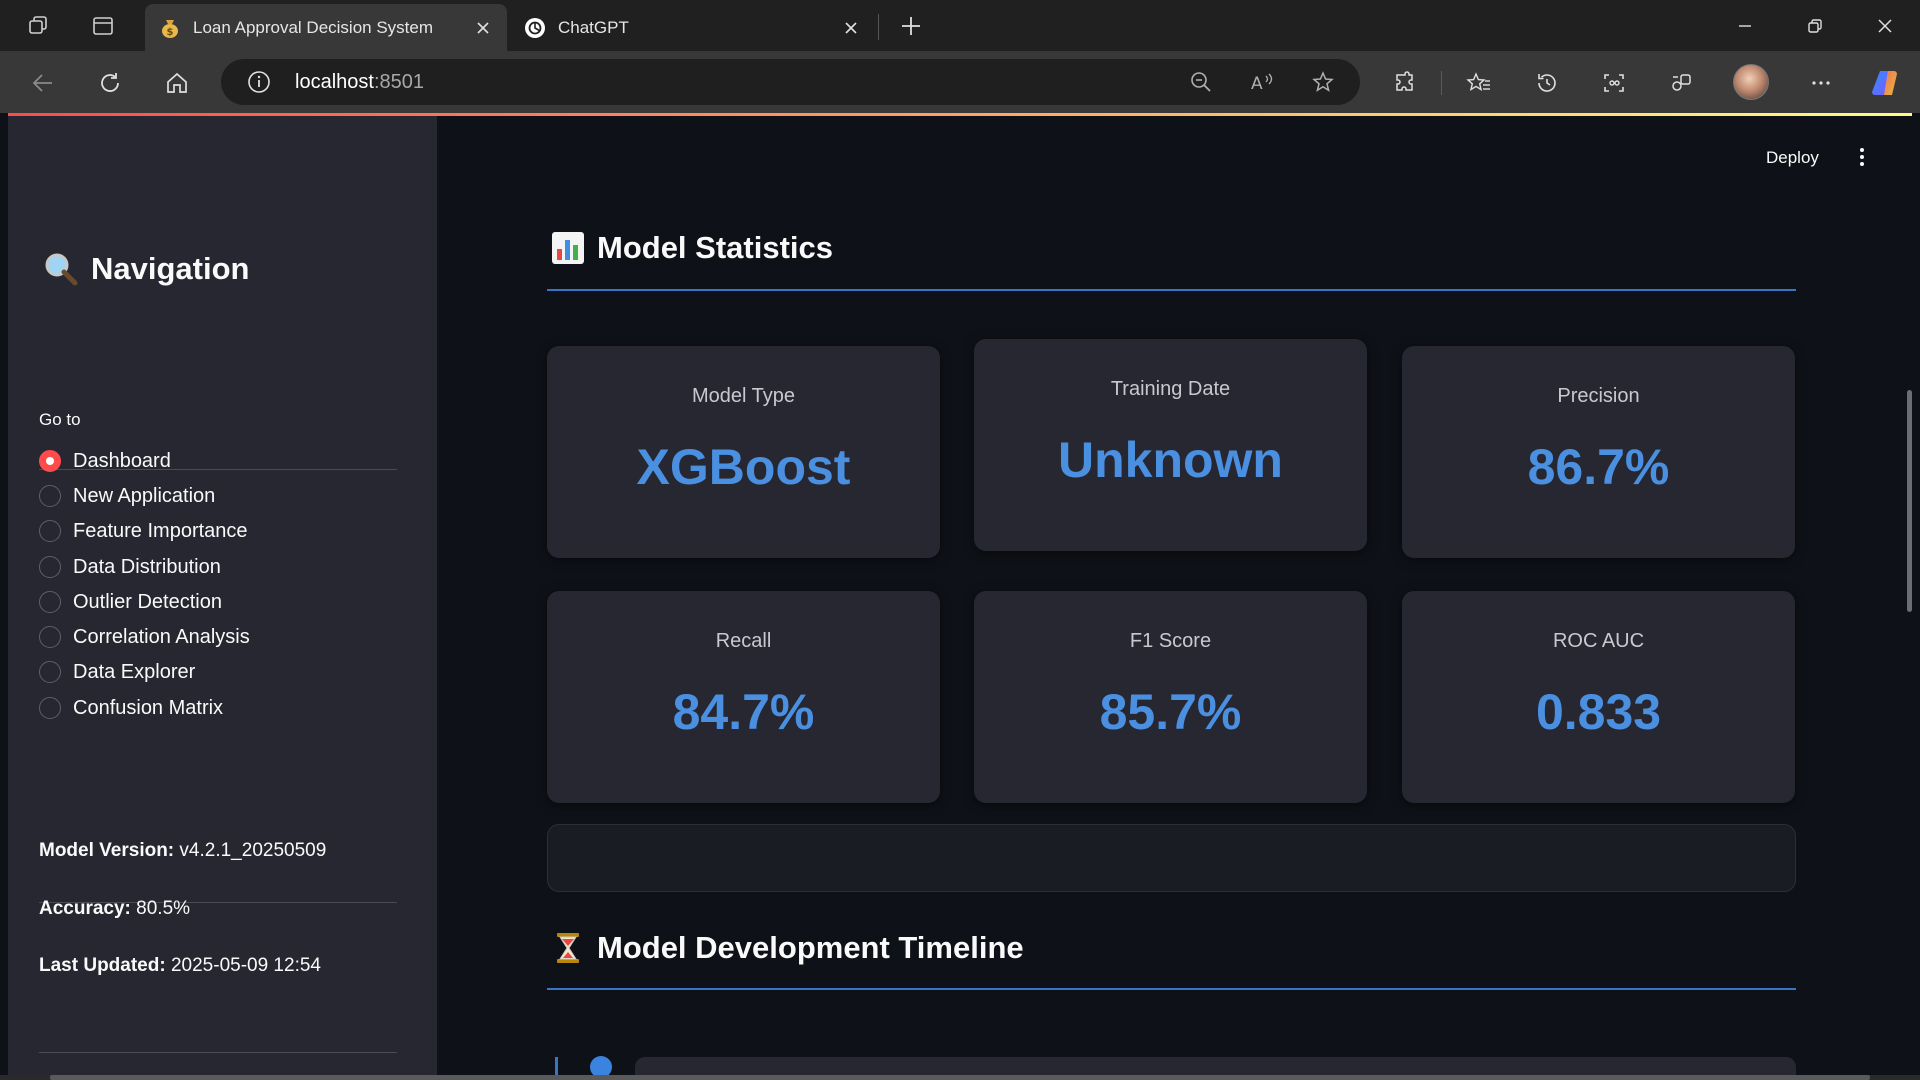 This screenshot has height=1080, width=1920. What do you see at coordinates (1171, 858) in the screenshot?
I see `empty-info-panel` at bounding box center [1171, 858].